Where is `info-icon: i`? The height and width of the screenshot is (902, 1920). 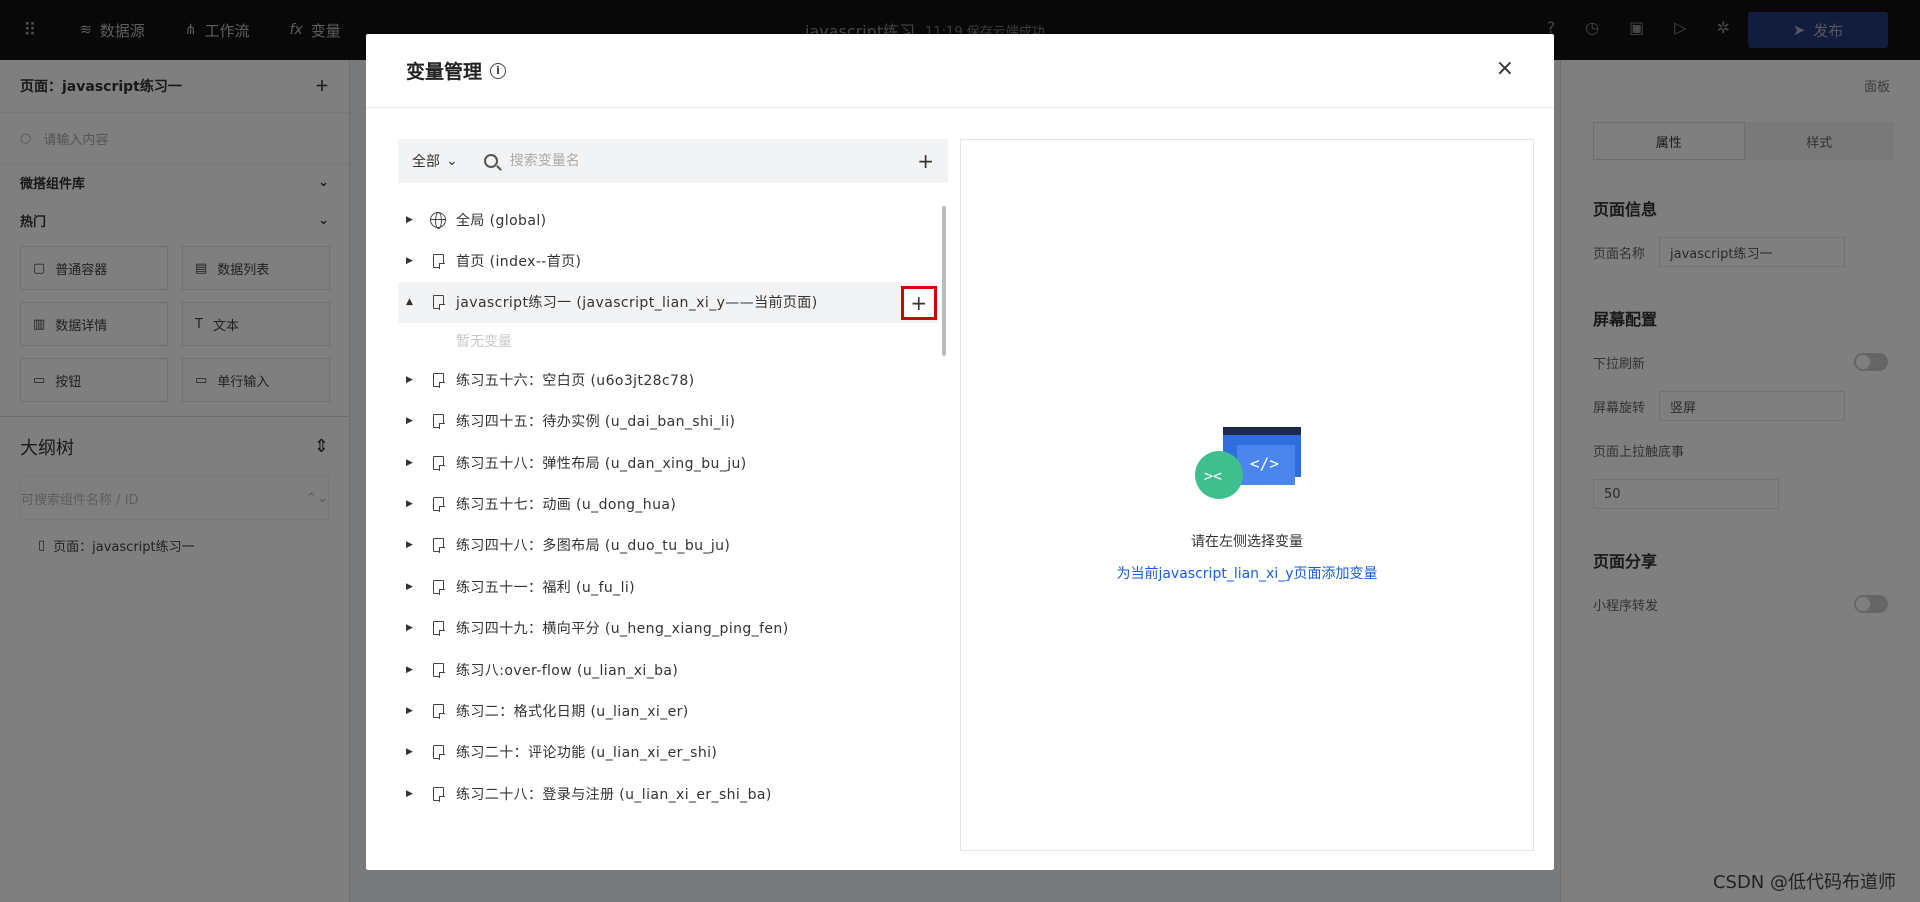 info-icon: i is located at coordinates (498, 70).